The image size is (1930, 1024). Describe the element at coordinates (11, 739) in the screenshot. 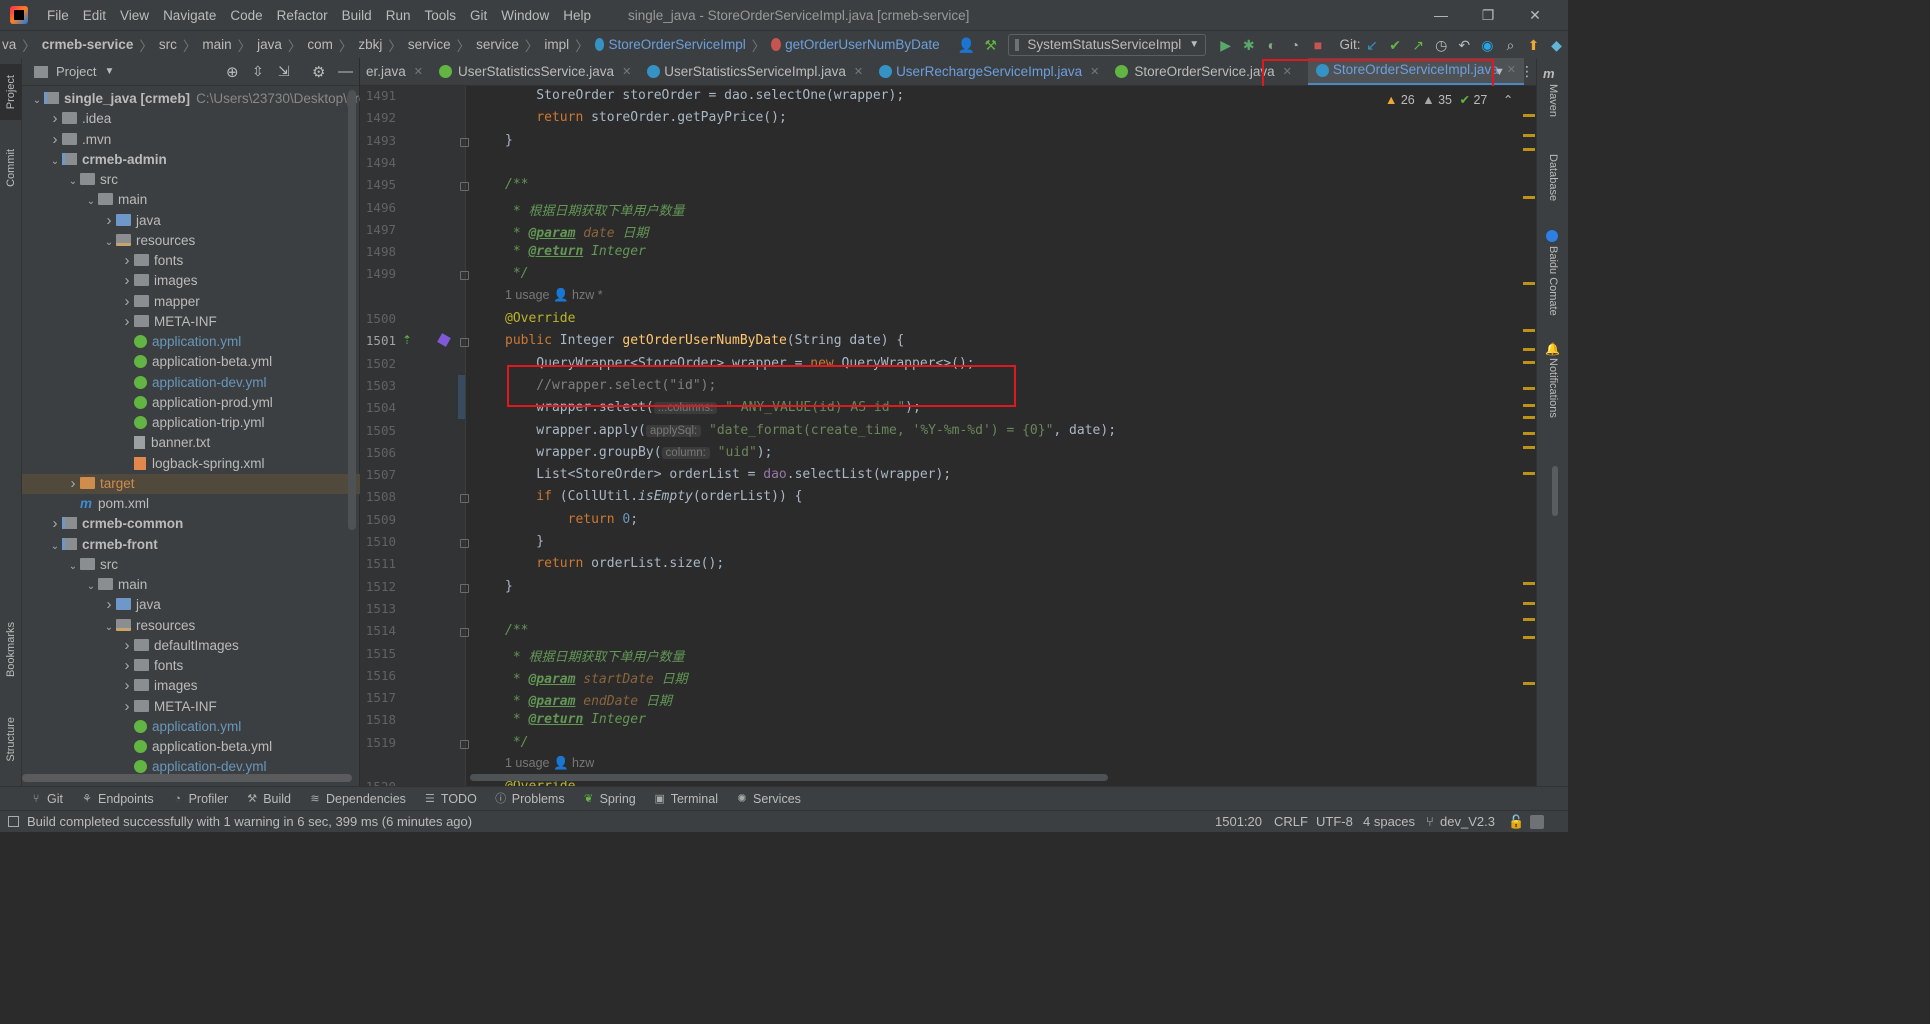

I see `tool-tab-structure: Structure` at that location.